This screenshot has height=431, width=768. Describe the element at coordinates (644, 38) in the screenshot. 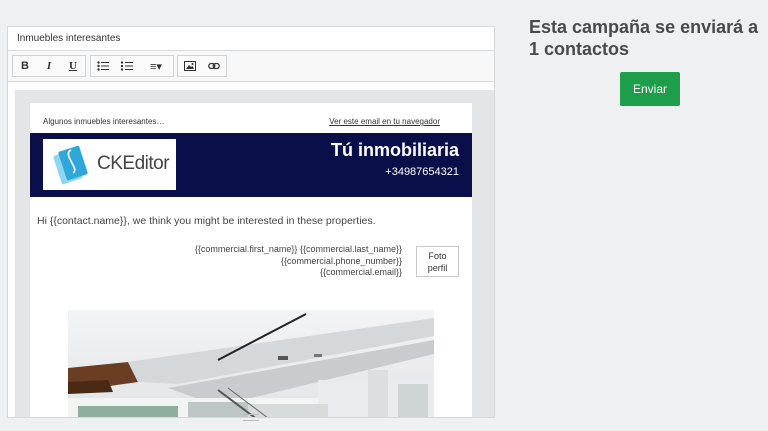

I see `campaign-summary: Esta campaña se enviará a 1 contactos` at that location.